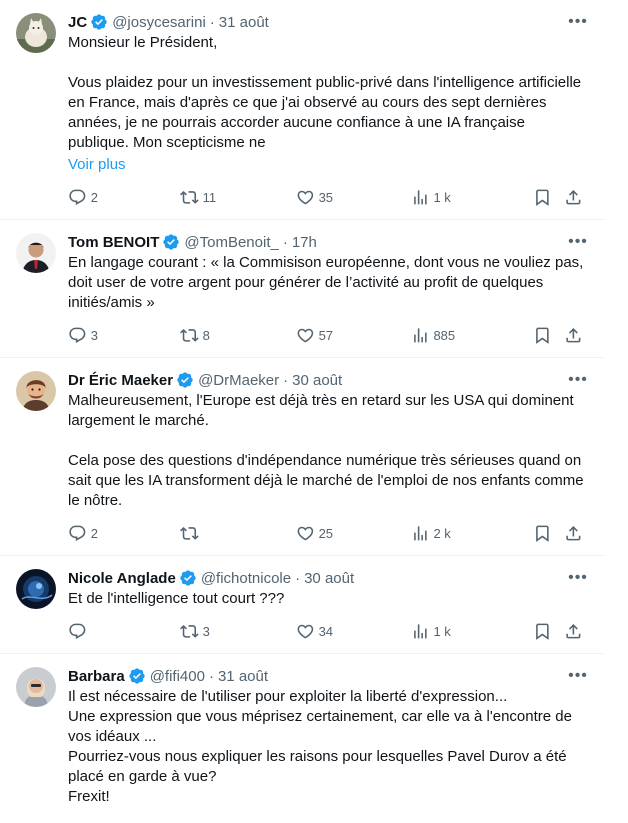 This screenshot has height=823, width=628. I want to click on repost-button: 8, so click(237, 335).